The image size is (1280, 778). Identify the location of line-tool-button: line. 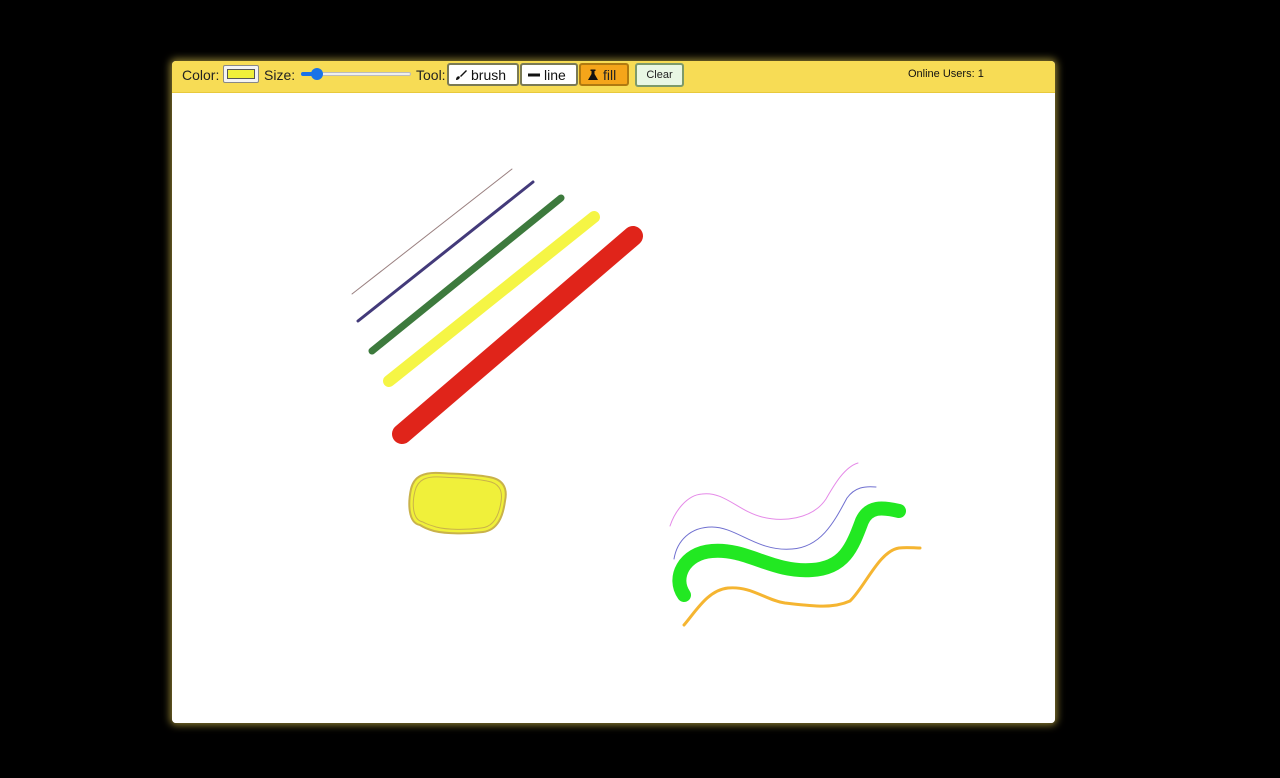
(549, 74).